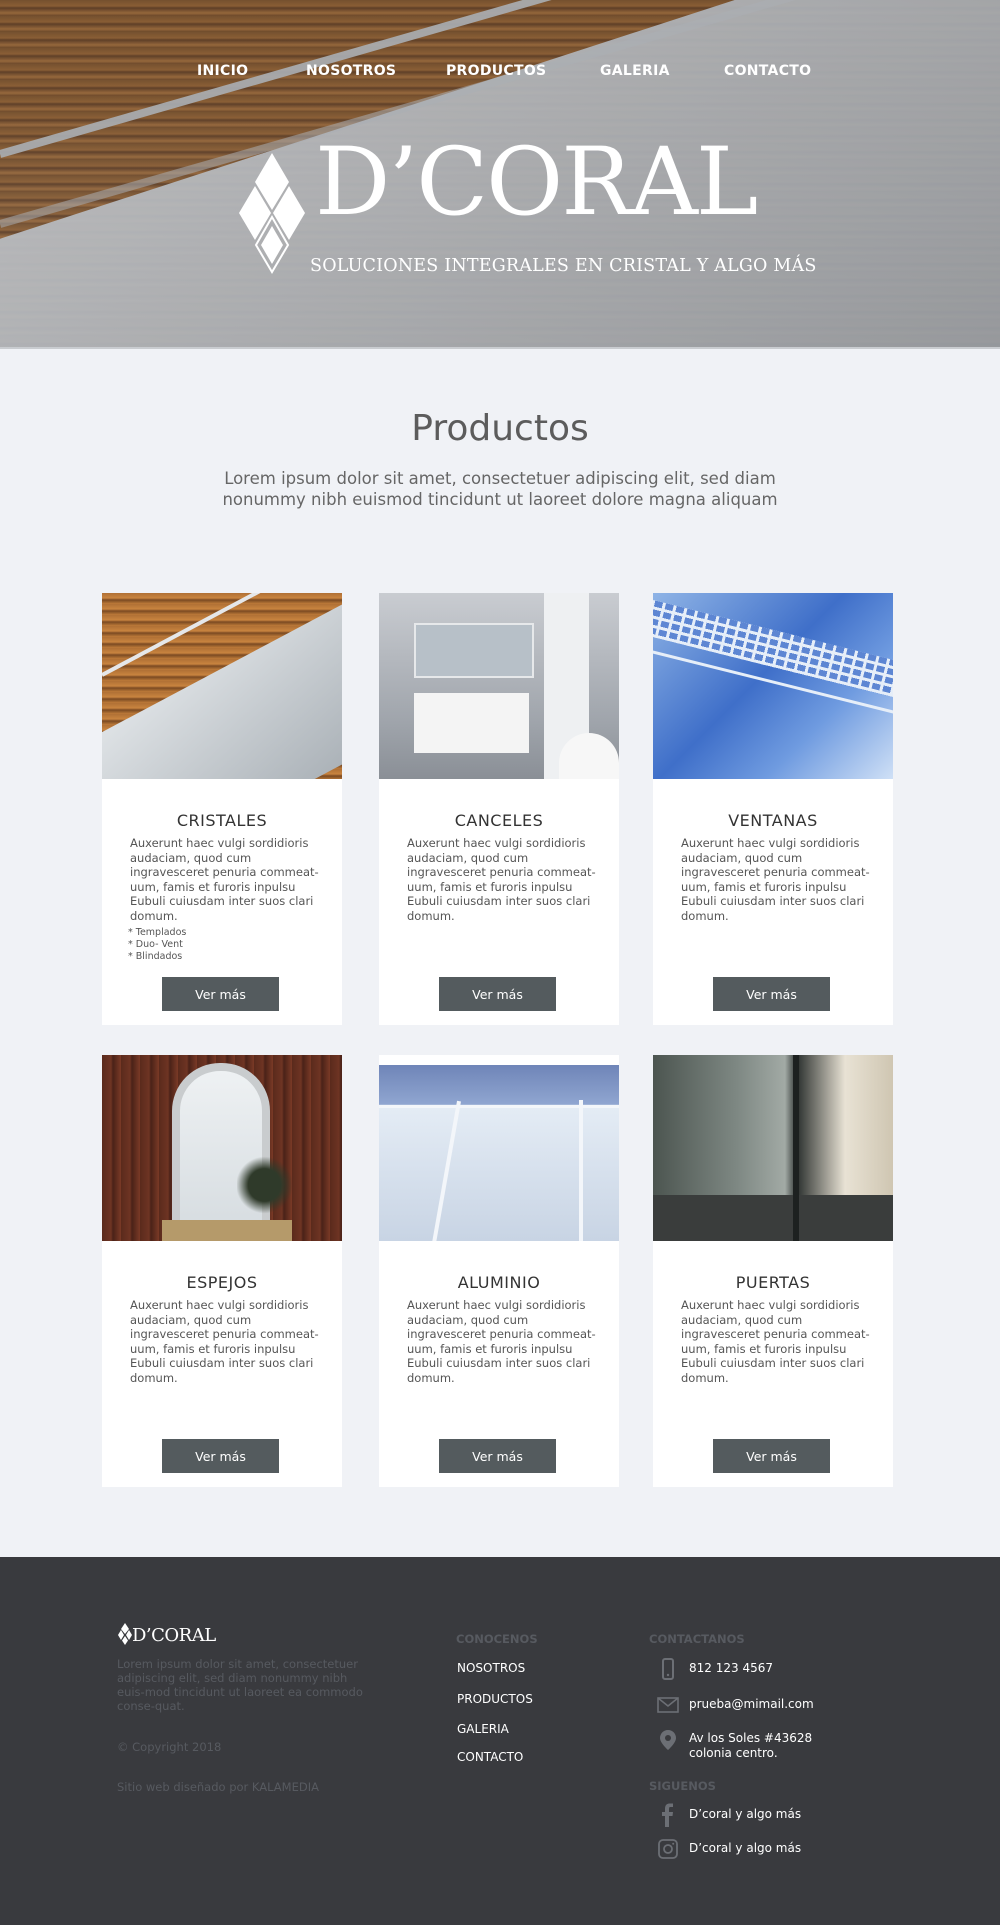  Describe the element at coordinates (771, 994) in the screenshot. I see `ver-mas-button-ventanas: Ver más` at that location.